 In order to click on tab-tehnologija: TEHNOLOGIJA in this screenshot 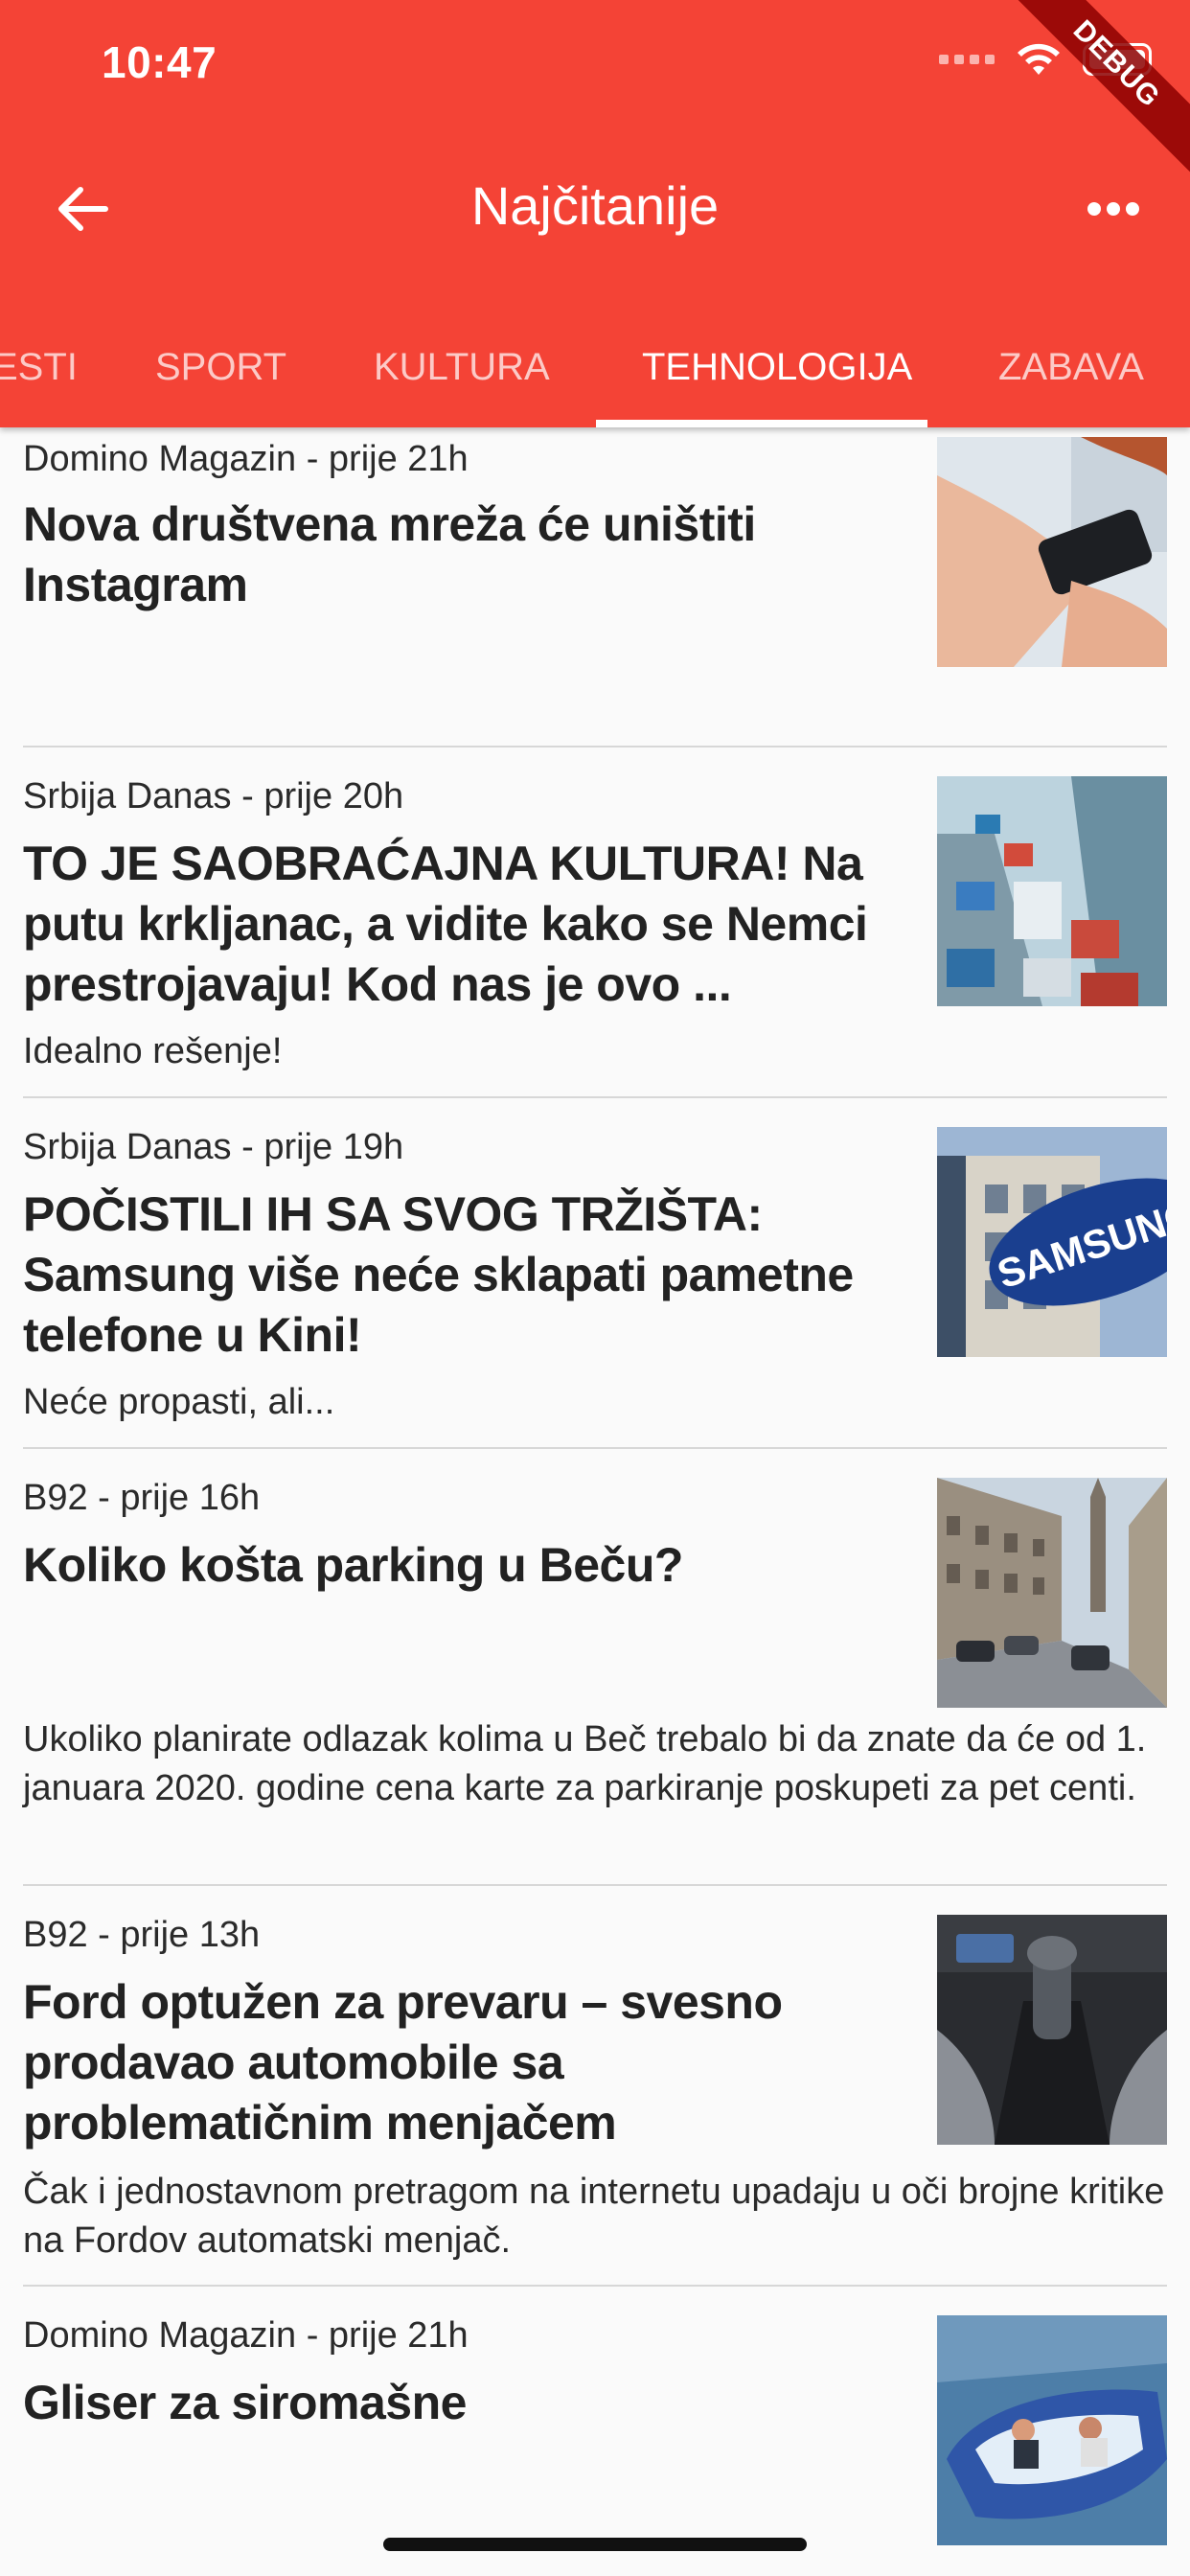, I will do `click(777, 371)`.